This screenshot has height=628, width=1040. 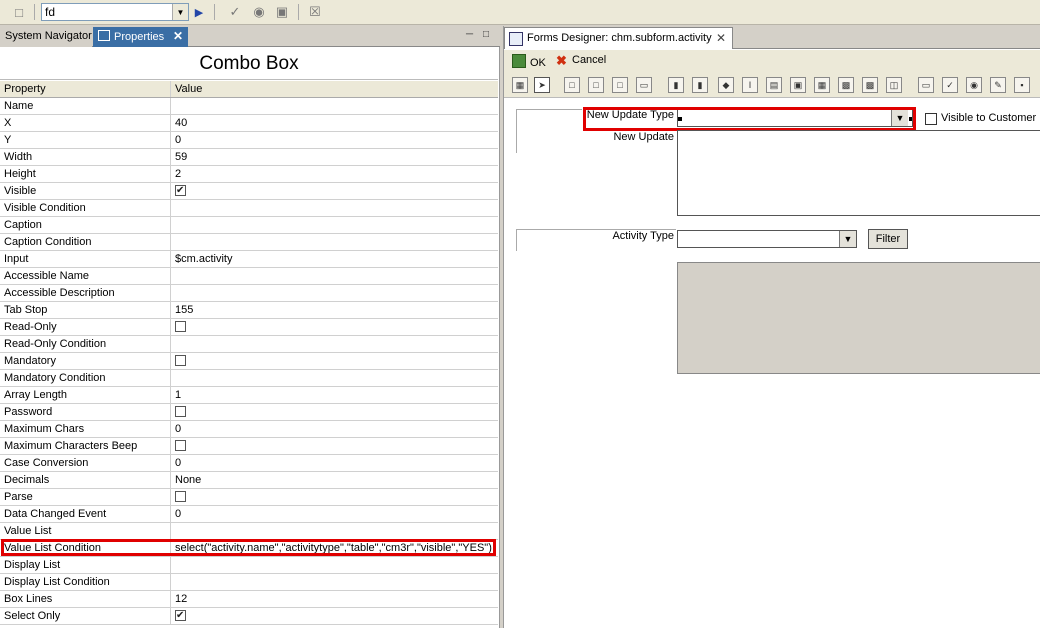 I want to click on frame-icon: □, so click(x=572, y=85).